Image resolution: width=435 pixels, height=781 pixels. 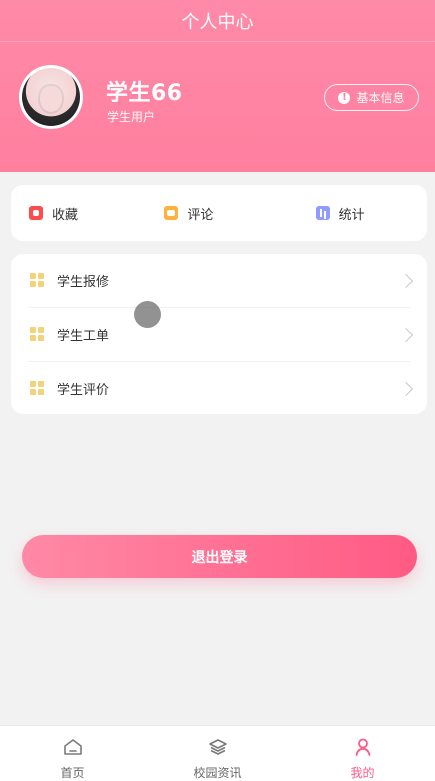 What do you see at coordinates (36, 213) in the screenshot?
I see `favorite-icon` at bounding box center [36, 213].